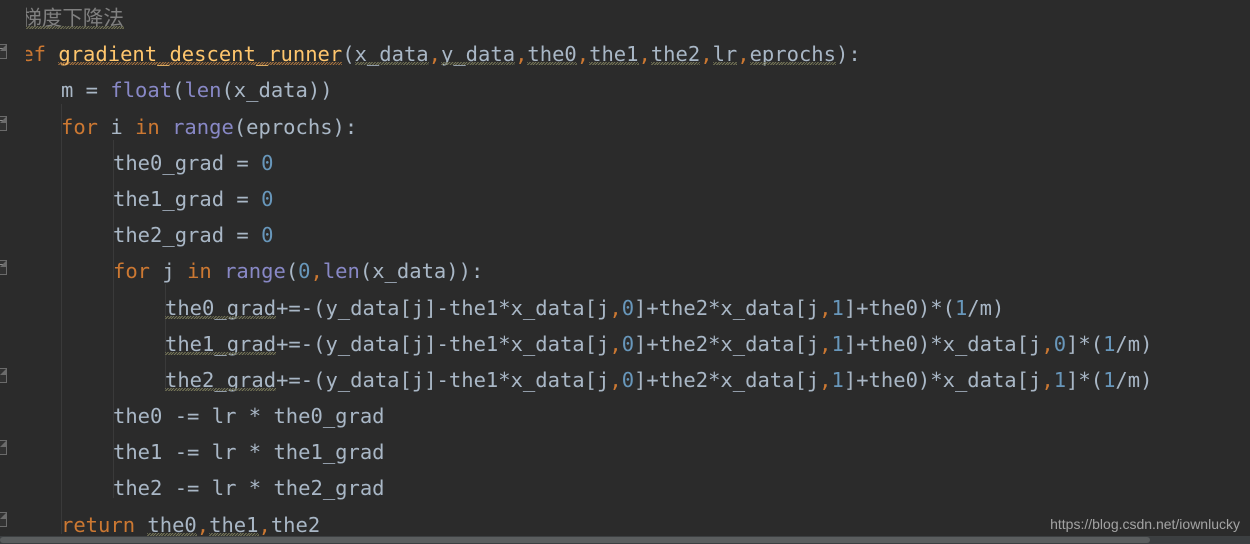 The height and width of the screenshot is (544, 1250). What do you see at coordinates (221, 379) in the screenshot?
I see `code-token: the2_grad` at bounding box center [221, 379].